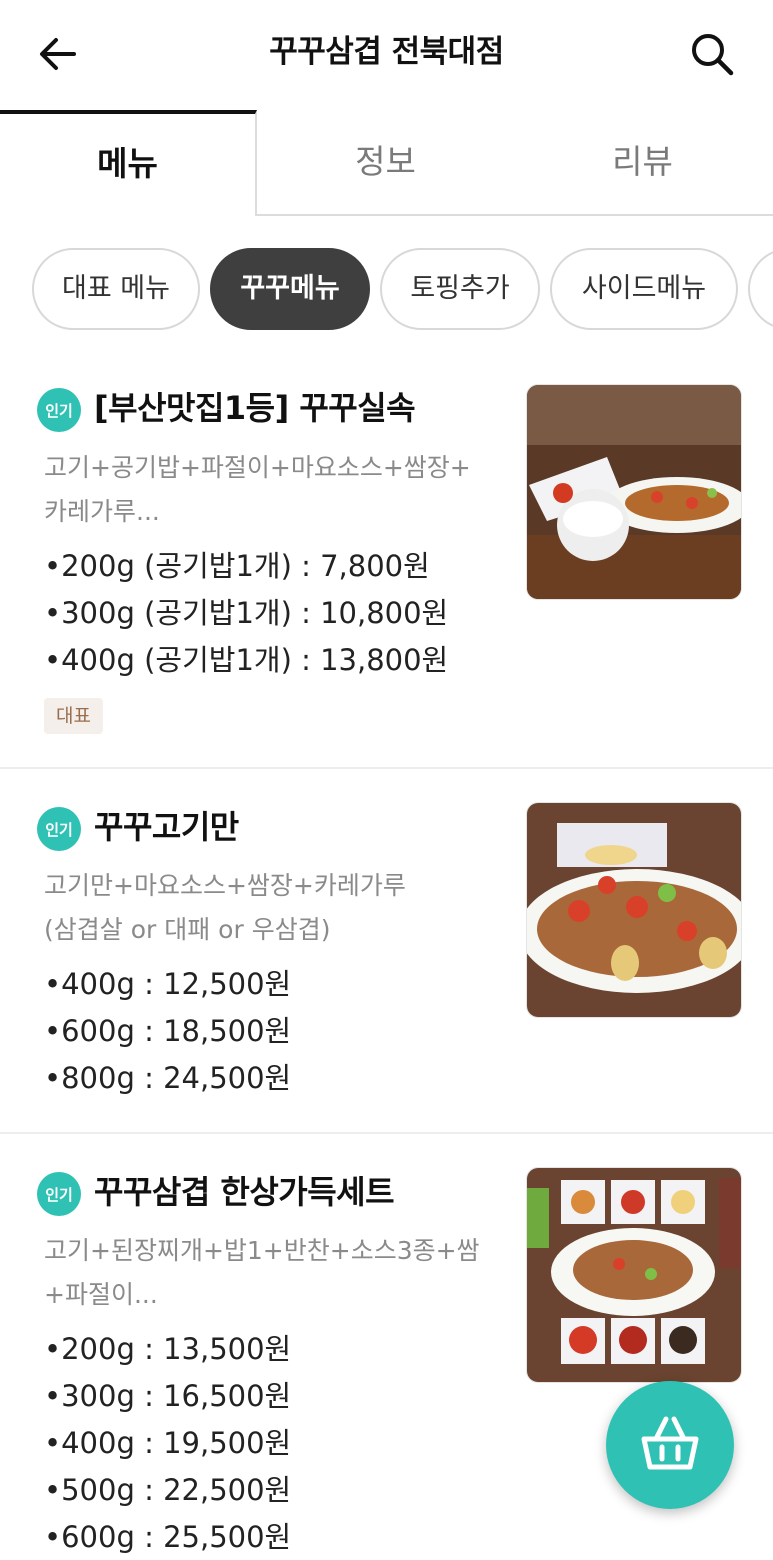 This screenshot has height=1560, width=773. I want to click on chip-more, so click(760, 289).